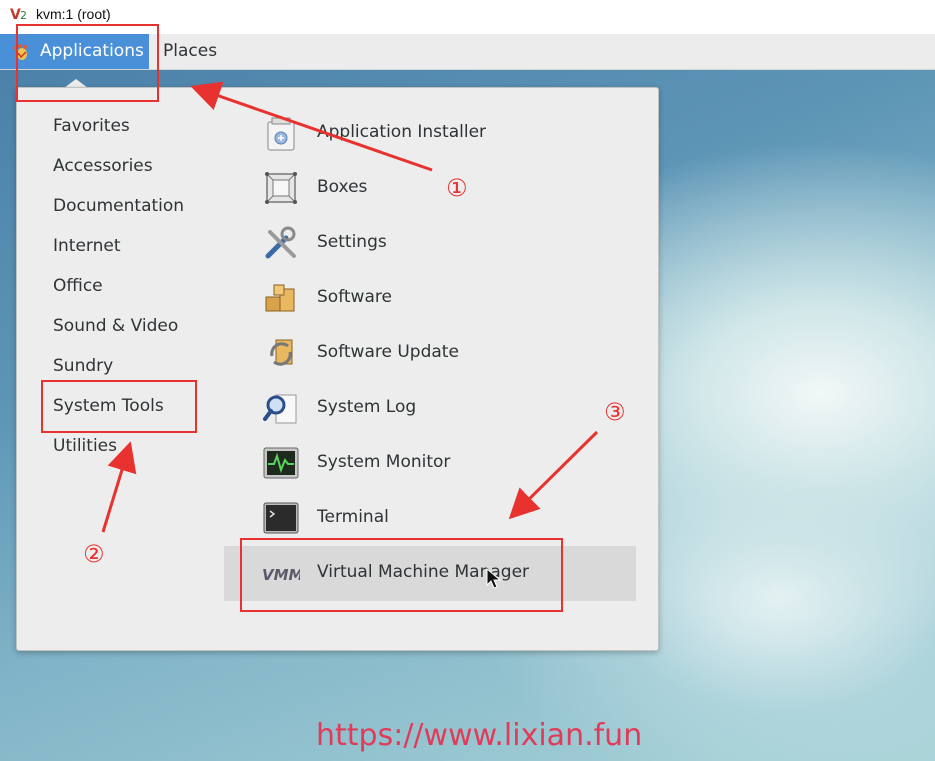 The image size is (935, 761). I want to click on arrow-step1, so click(311, 126).